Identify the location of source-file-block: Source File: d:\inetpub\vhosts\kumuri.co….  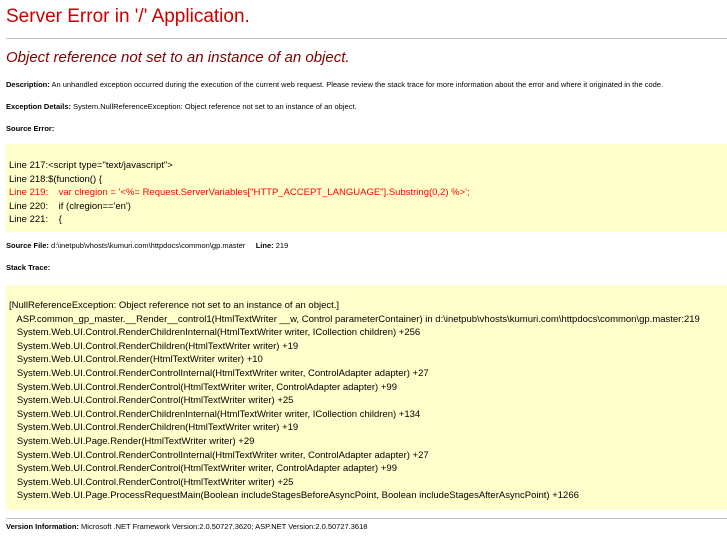
(147, 246).